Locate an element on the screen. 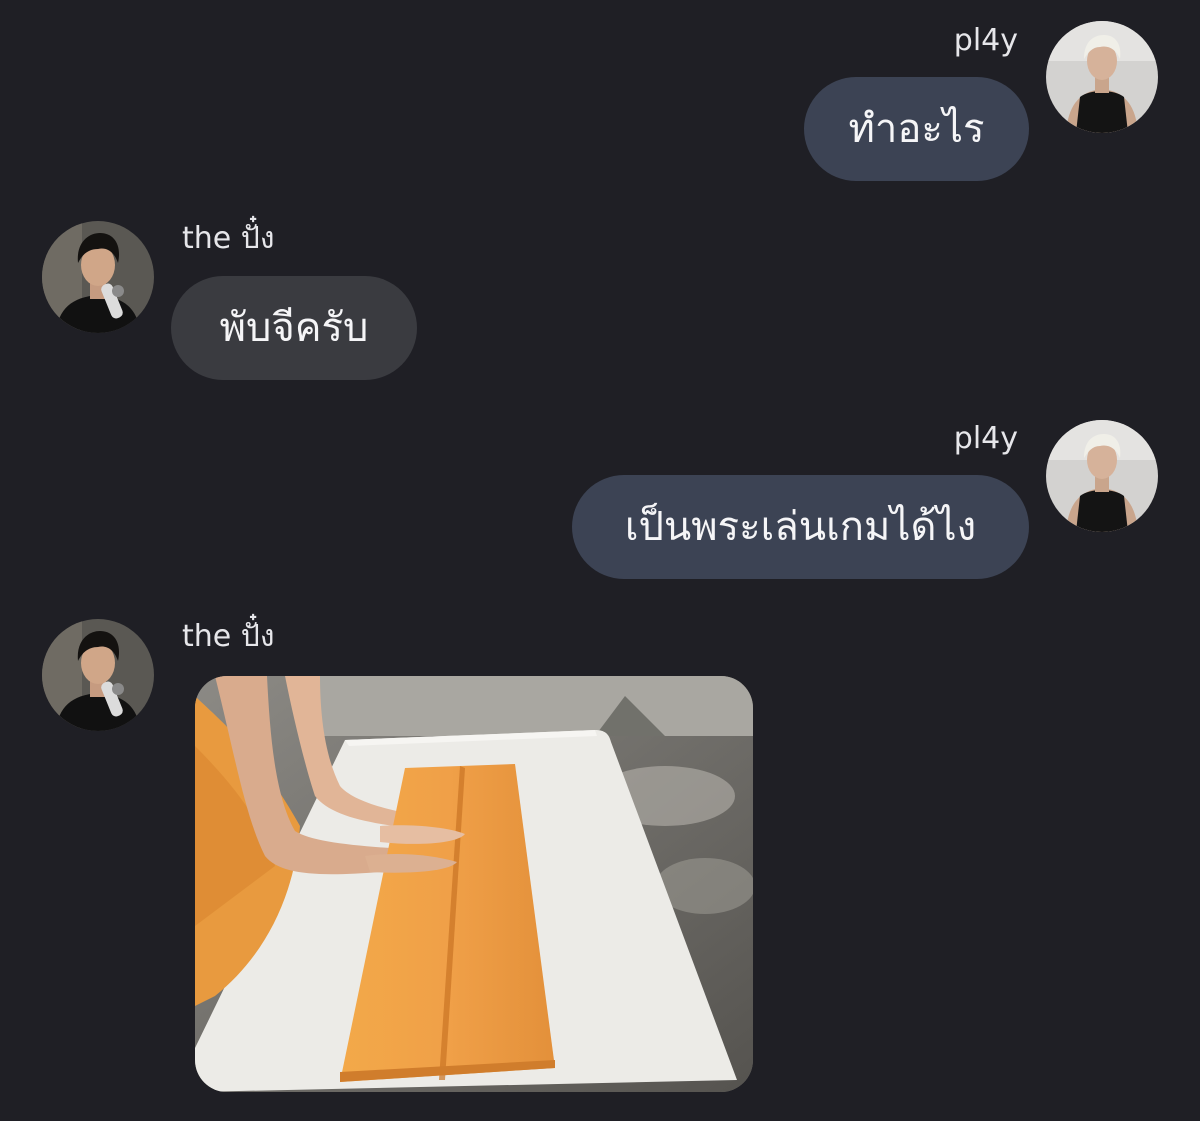 The image size is (1200, 1121). message-bubble: เป็นพระเล่นเกมได้ไง is located at coordinates (800, 527).